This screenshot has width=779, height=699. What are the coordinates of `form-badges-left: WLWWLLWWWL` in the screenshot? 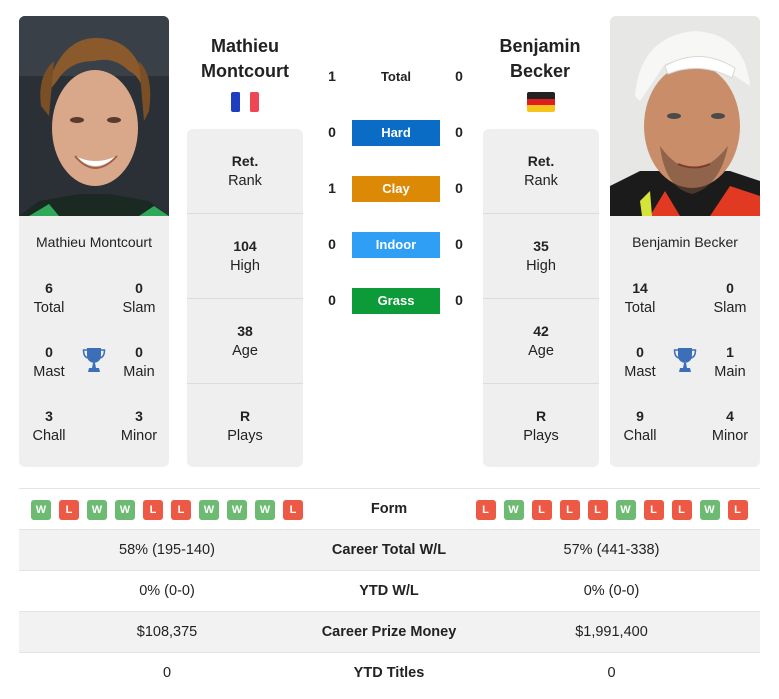 It's located at (167, 504).